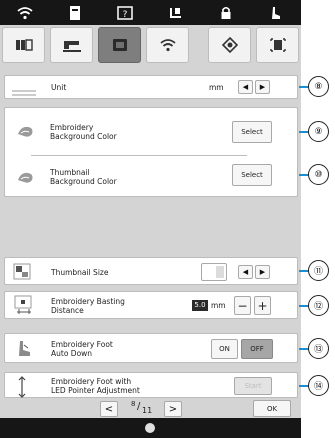  What do you see at coordinates (83, 177) in the screenshot?
I see `thumbnail-background-label: Thumbnail Background Color` at bounding box center [83, 177].